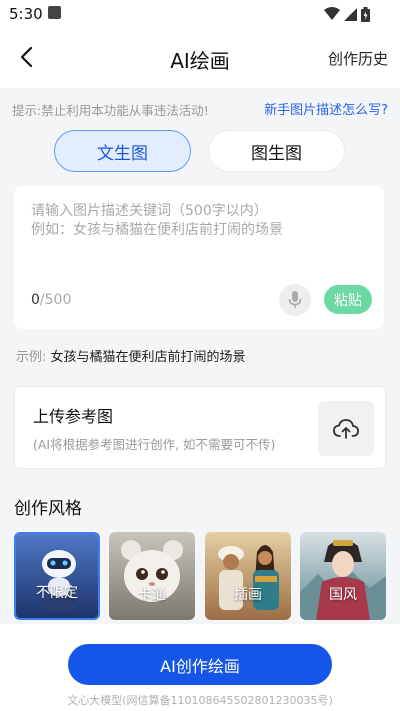  I want to click on example-row: 示例: 女孩与橘猫在便利店前打闹的场景, so click(131, 355).